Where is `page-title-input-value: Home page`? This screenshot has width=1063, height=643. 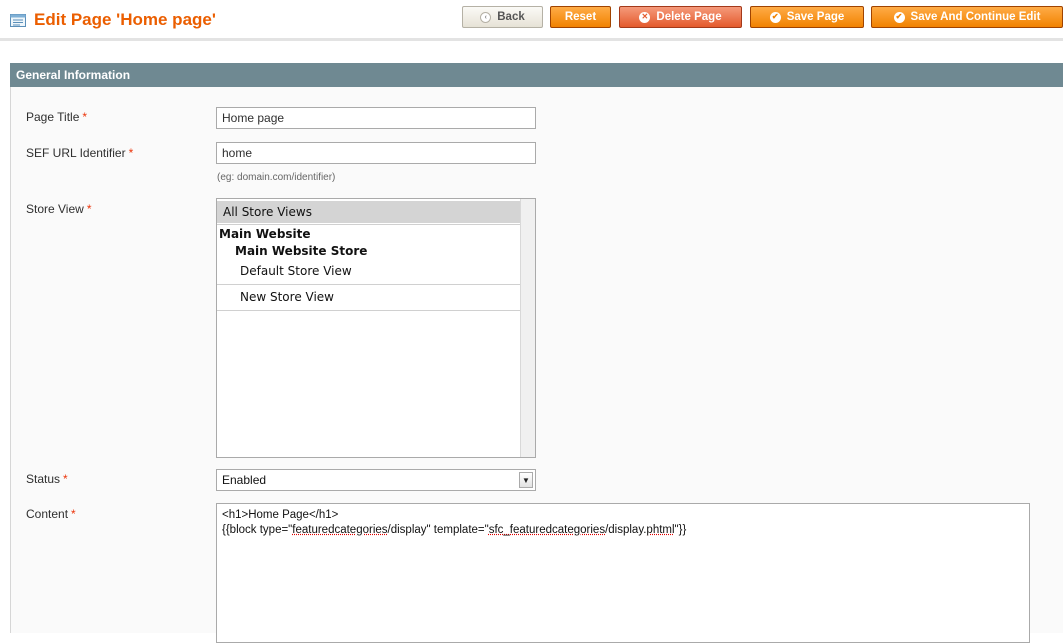 page-title-input-value: Home page is located at coordinates (253, 118).